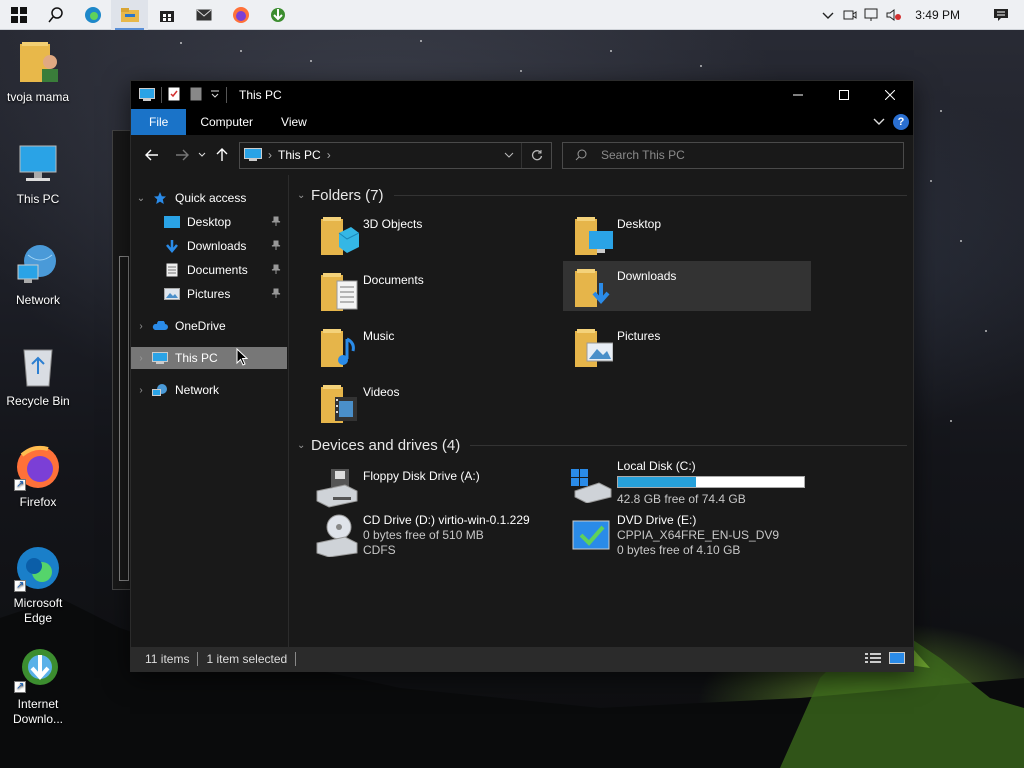 Image resolution: width=1024 pixels, height=768 pixels. What do you see at coordinates (152, 155) in the screenshot?
I see `back-button` at bounding box center [152, 155].